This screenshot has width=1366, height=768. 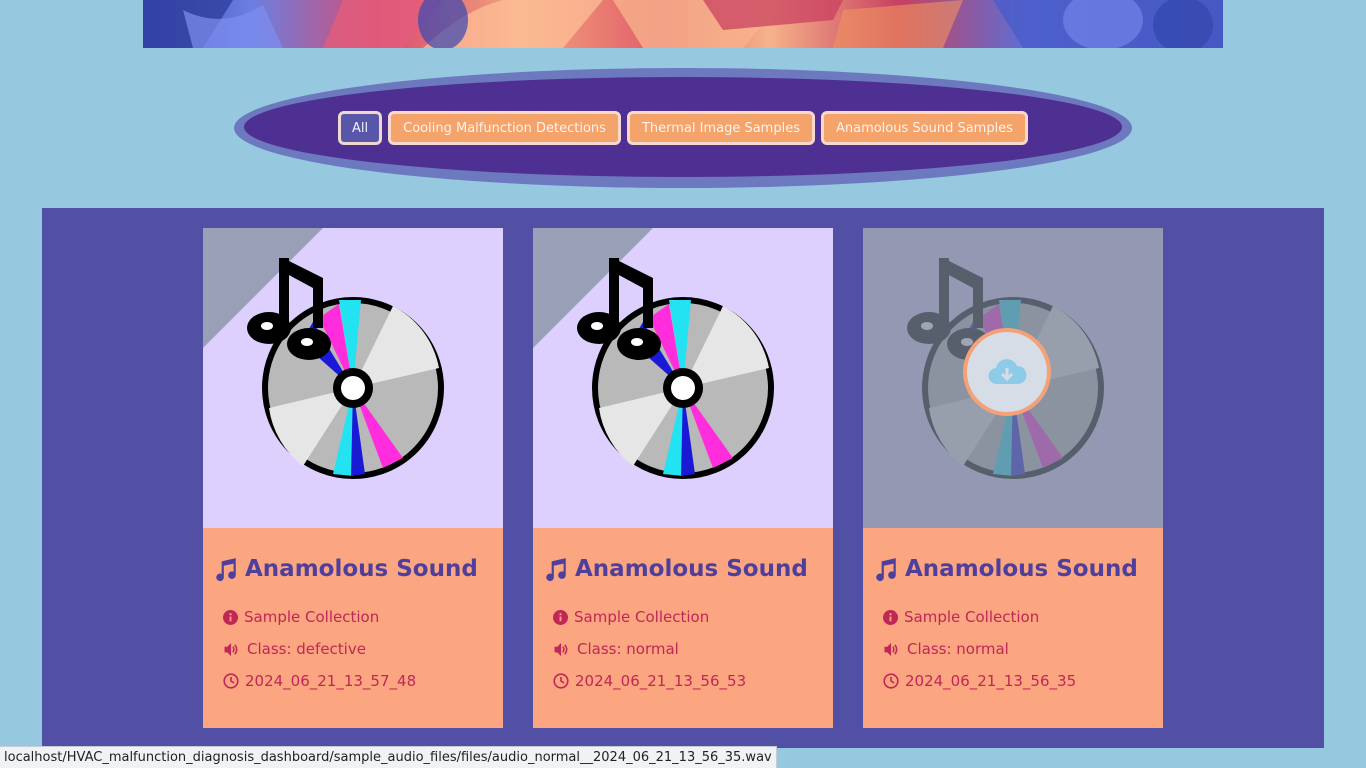 I want to click on download-button, so click(x=1007, y=372).